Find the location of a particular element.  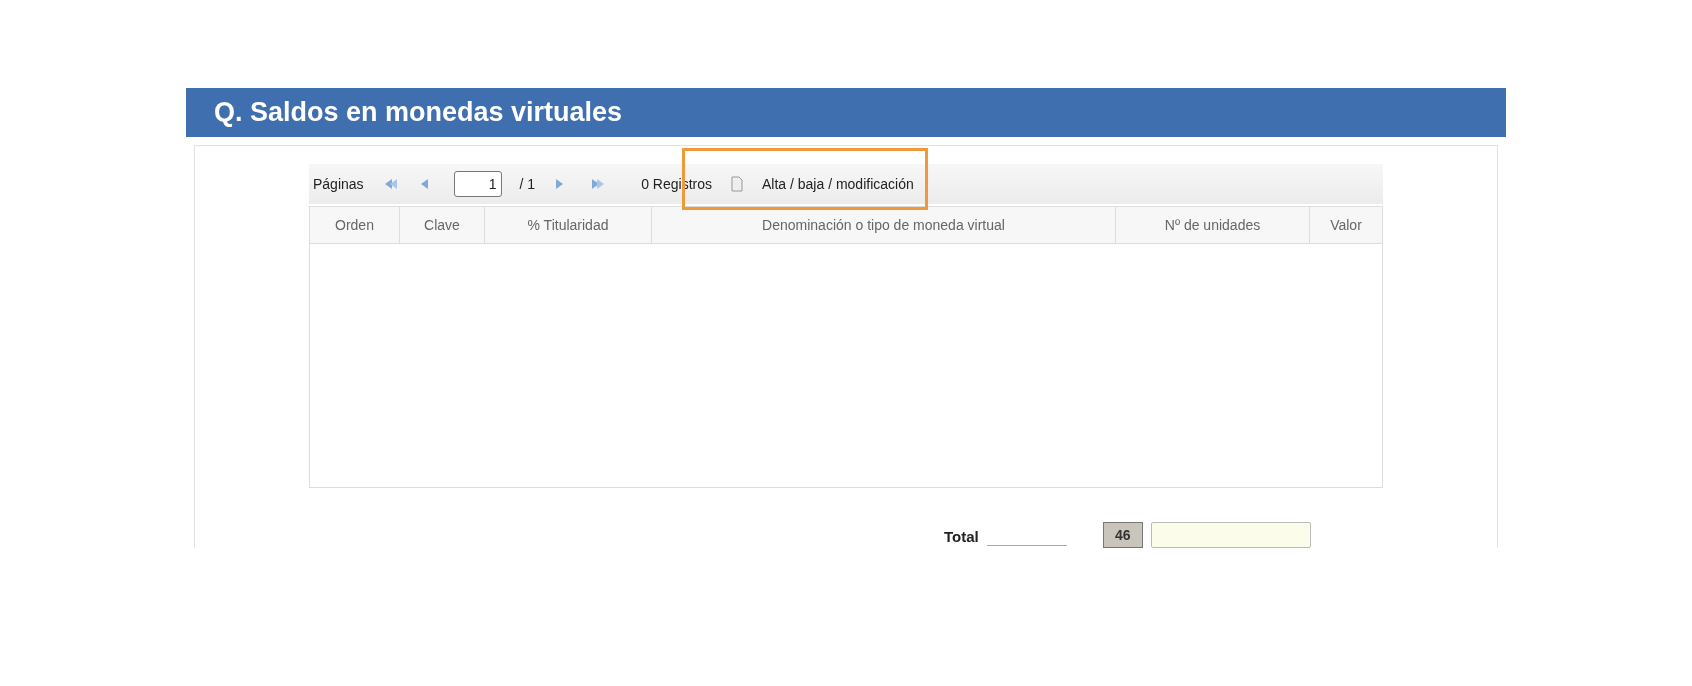

column-header: Valor is located at coordinates (1346, 225).